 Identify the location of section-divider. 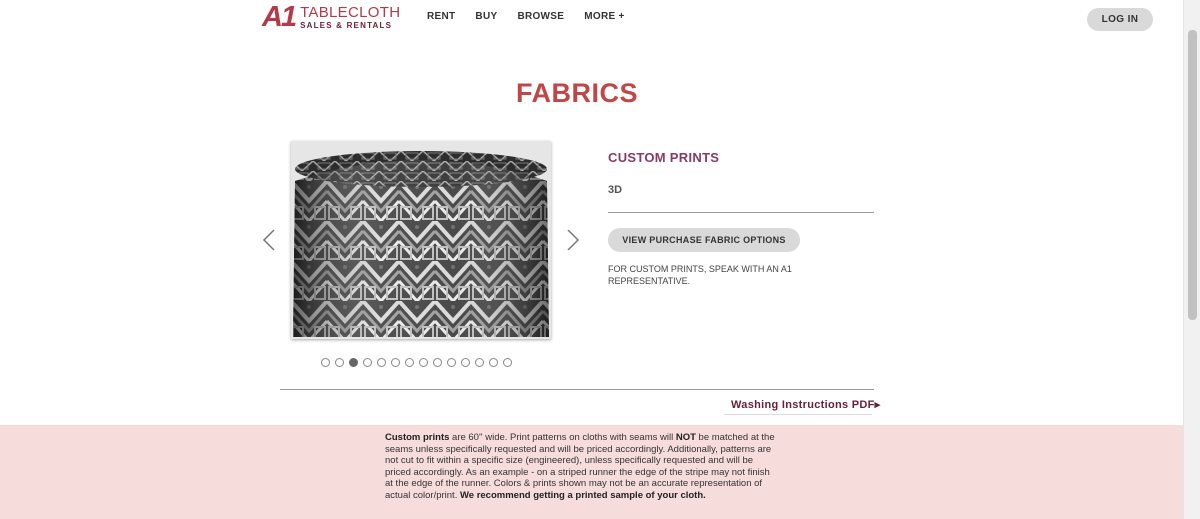
(577, 389).